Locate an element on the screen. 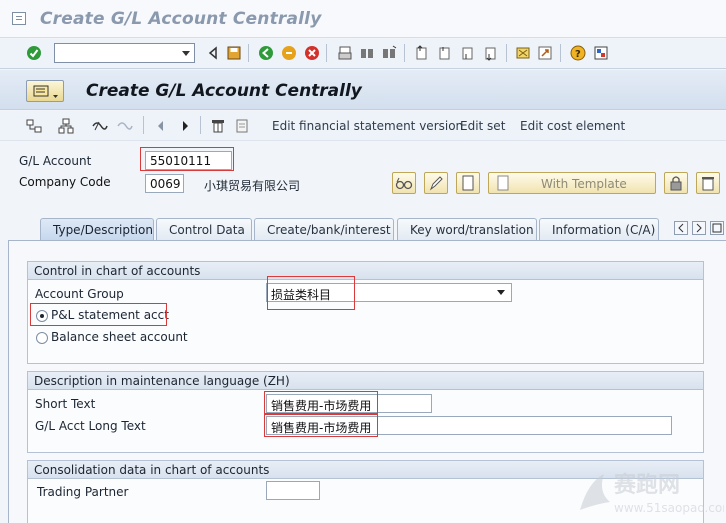 The height and width of the screenshot is (523, 726). command-field is located at coordinates (124, 53).